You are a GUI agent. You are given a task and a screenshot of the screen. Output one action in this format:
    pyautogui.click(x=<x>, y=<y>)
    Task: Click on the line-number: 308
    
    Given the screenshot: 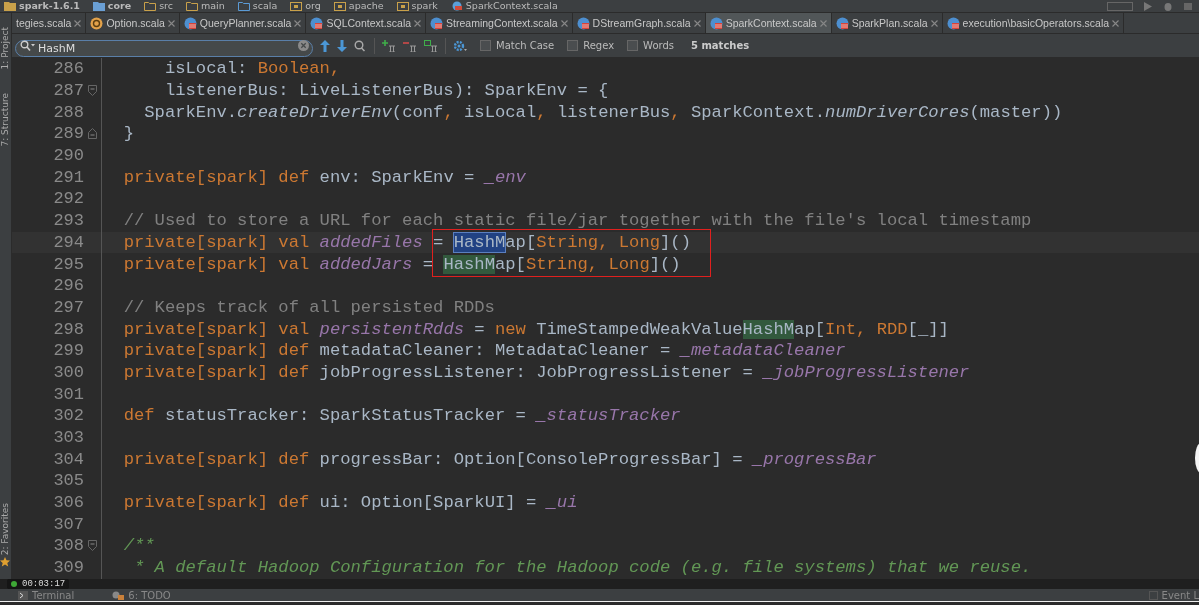 What is the action you would take?
    pyautogui.click(x=68, y=546)
    